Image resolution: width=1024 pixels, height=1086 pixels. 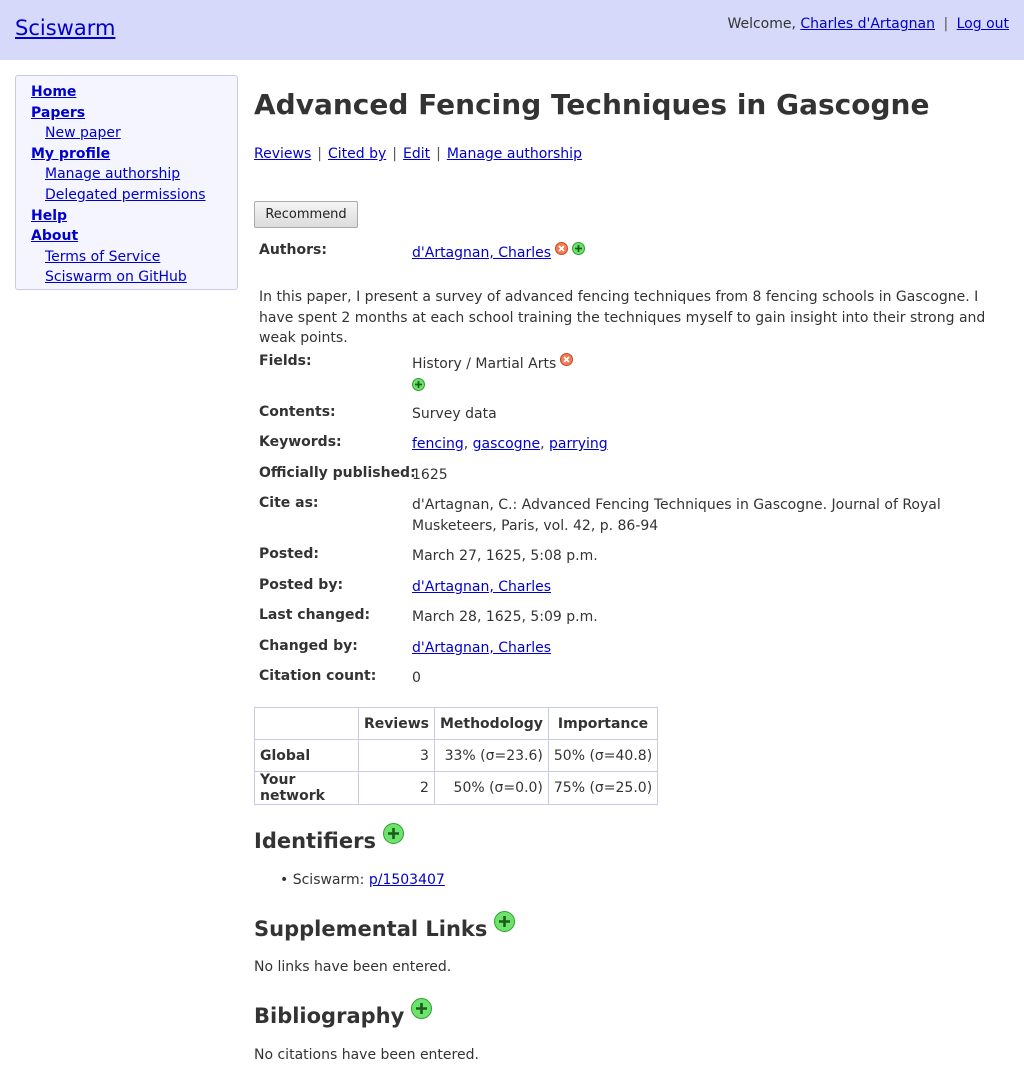 I want to click on author-link: d'Artagnan, Charles, so click(x=481, y=253).